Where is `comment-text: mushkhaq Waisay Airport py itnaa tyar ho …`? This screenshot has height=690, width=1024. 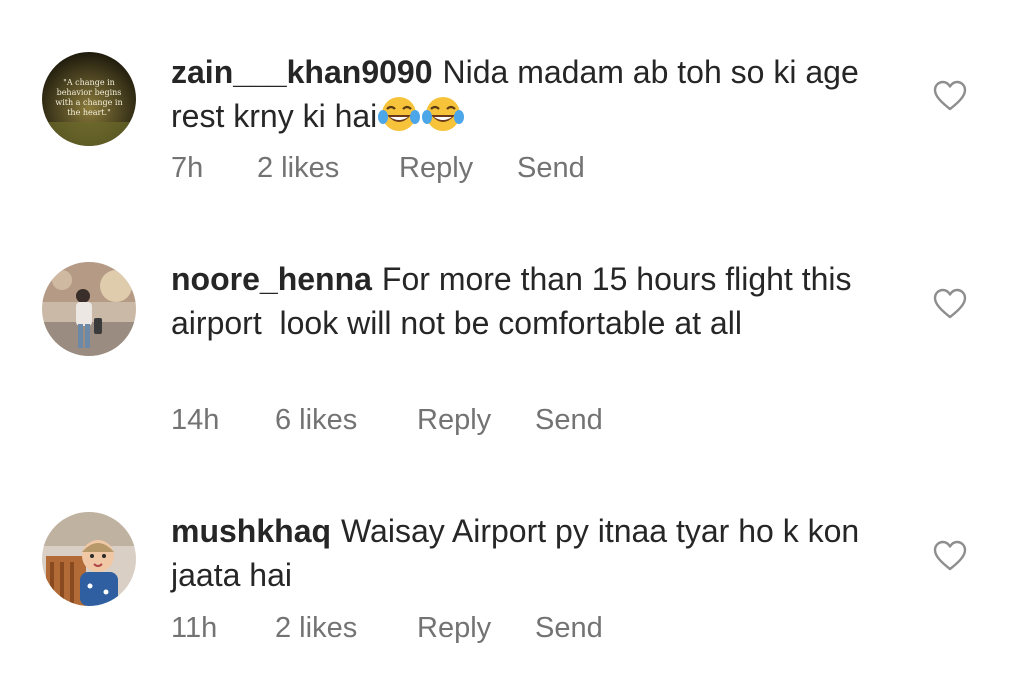
comment-text: mushkhaq Waisay Airport py itnaa tyar ho … is located at coordinates (536, 553).